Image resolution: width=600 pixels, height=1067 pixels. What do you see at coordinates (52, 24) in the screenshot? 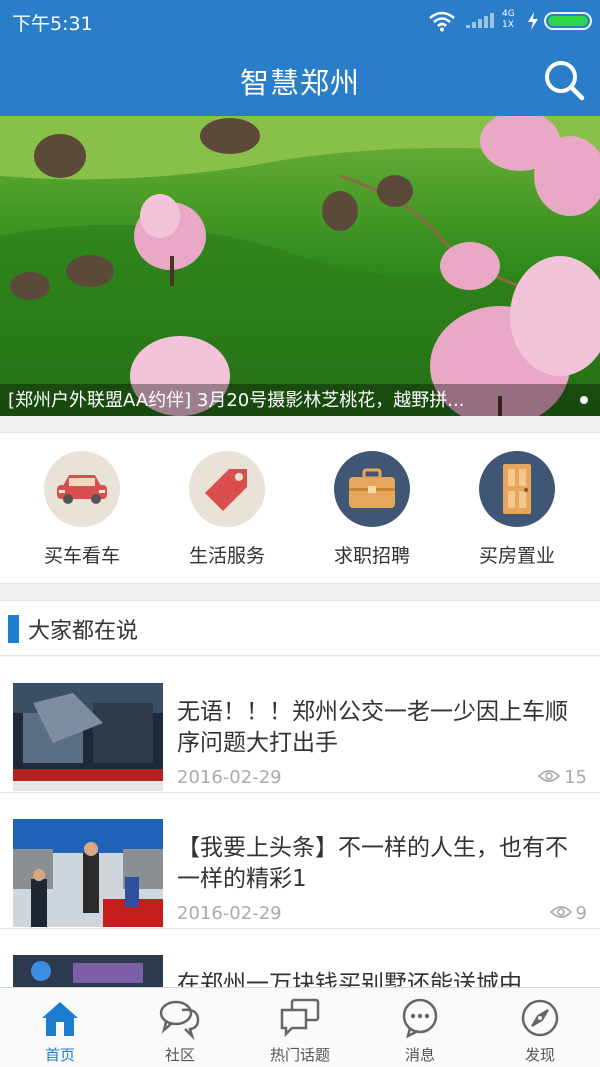
I see `status-time: 下午5:31` at bounding box center [52, 24].